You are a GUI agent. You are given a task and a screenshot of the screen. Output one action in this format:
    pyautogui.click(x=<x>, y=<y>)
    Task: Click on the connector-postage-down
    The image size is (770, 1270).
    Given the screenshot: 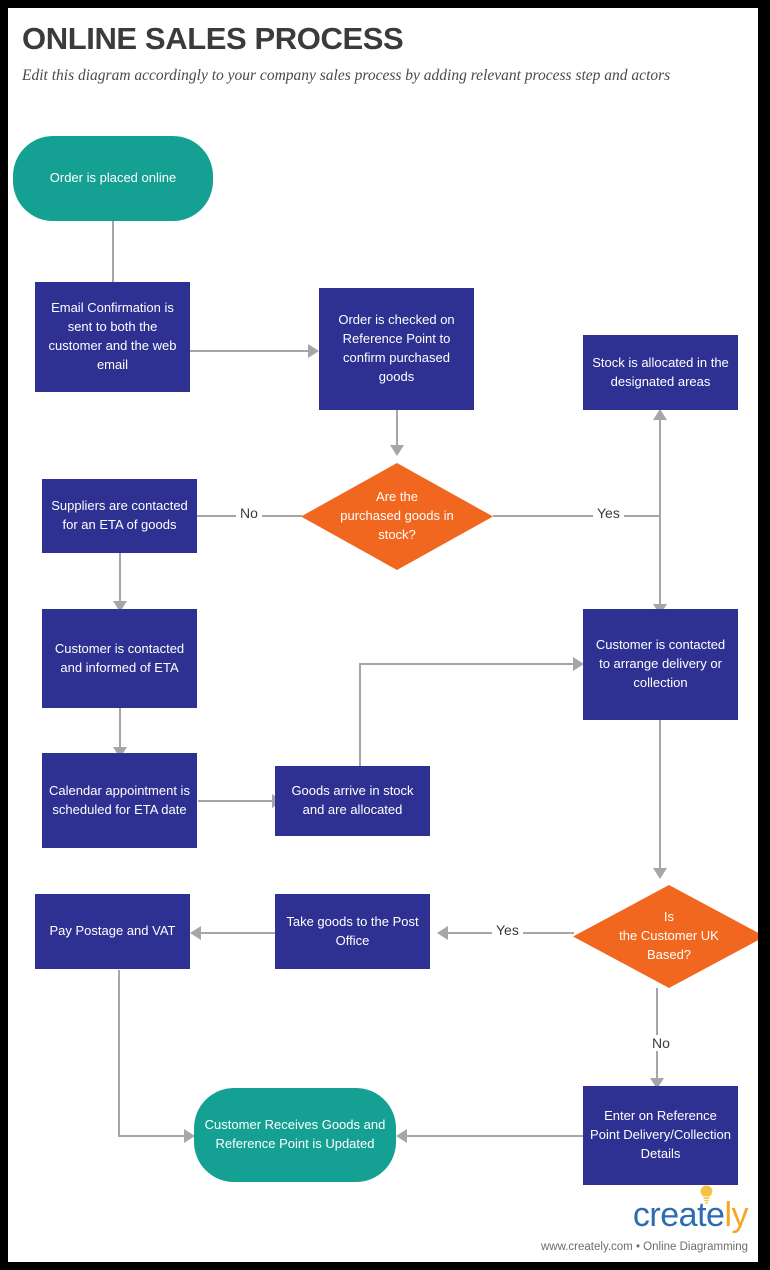 What is the action you would take?
    pyautogui.click(x=119, y=1053)
    